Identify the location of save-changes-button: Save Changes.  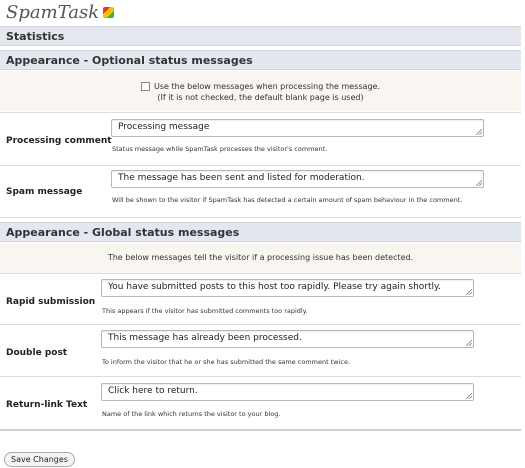
(39, 459).